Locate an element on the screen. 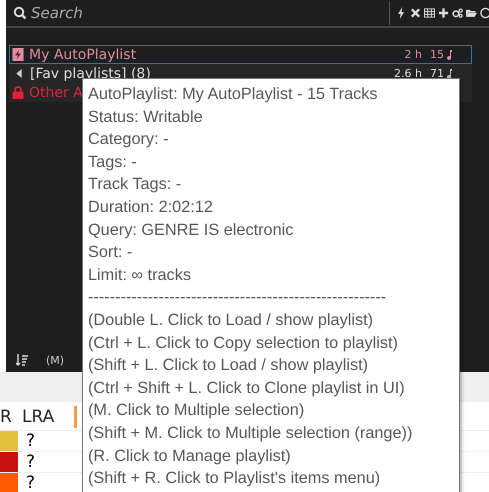 This screenshot has height=492, width=489. lightning-icon is located at coordinates (401, 13).